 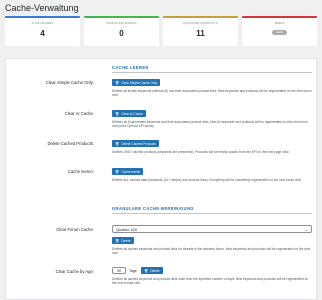 I want to click on status-badge: inaktiv, so click(x=279, y=32).